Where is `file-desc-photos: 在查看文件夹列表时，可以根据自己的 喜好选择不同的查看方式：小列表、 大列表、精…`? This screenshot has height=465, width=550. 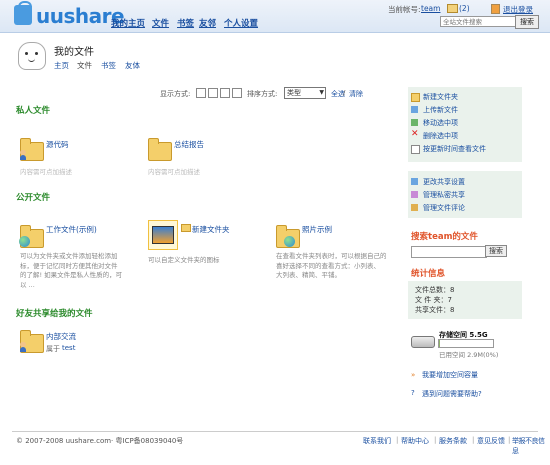 file-desc-photos: 在查看文件夹列表时，可以根据自己的 喜好选择不同的查看方式：小列表、 大列表、精… is located at coordinates (331, 266).